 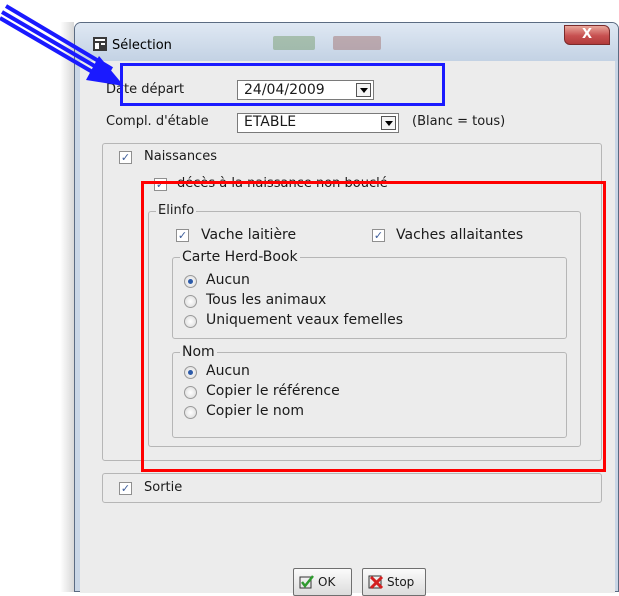 I want to click on sortie-label: Sortie, so click(x=163, y=487).